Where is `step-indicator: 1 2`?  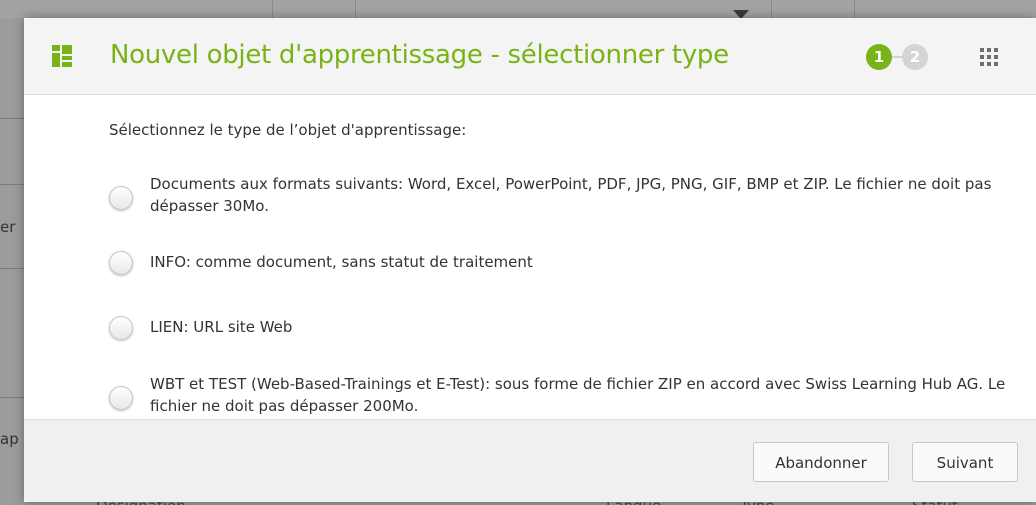
step-indicator: 1 2 is located at coordinates (916, 57).